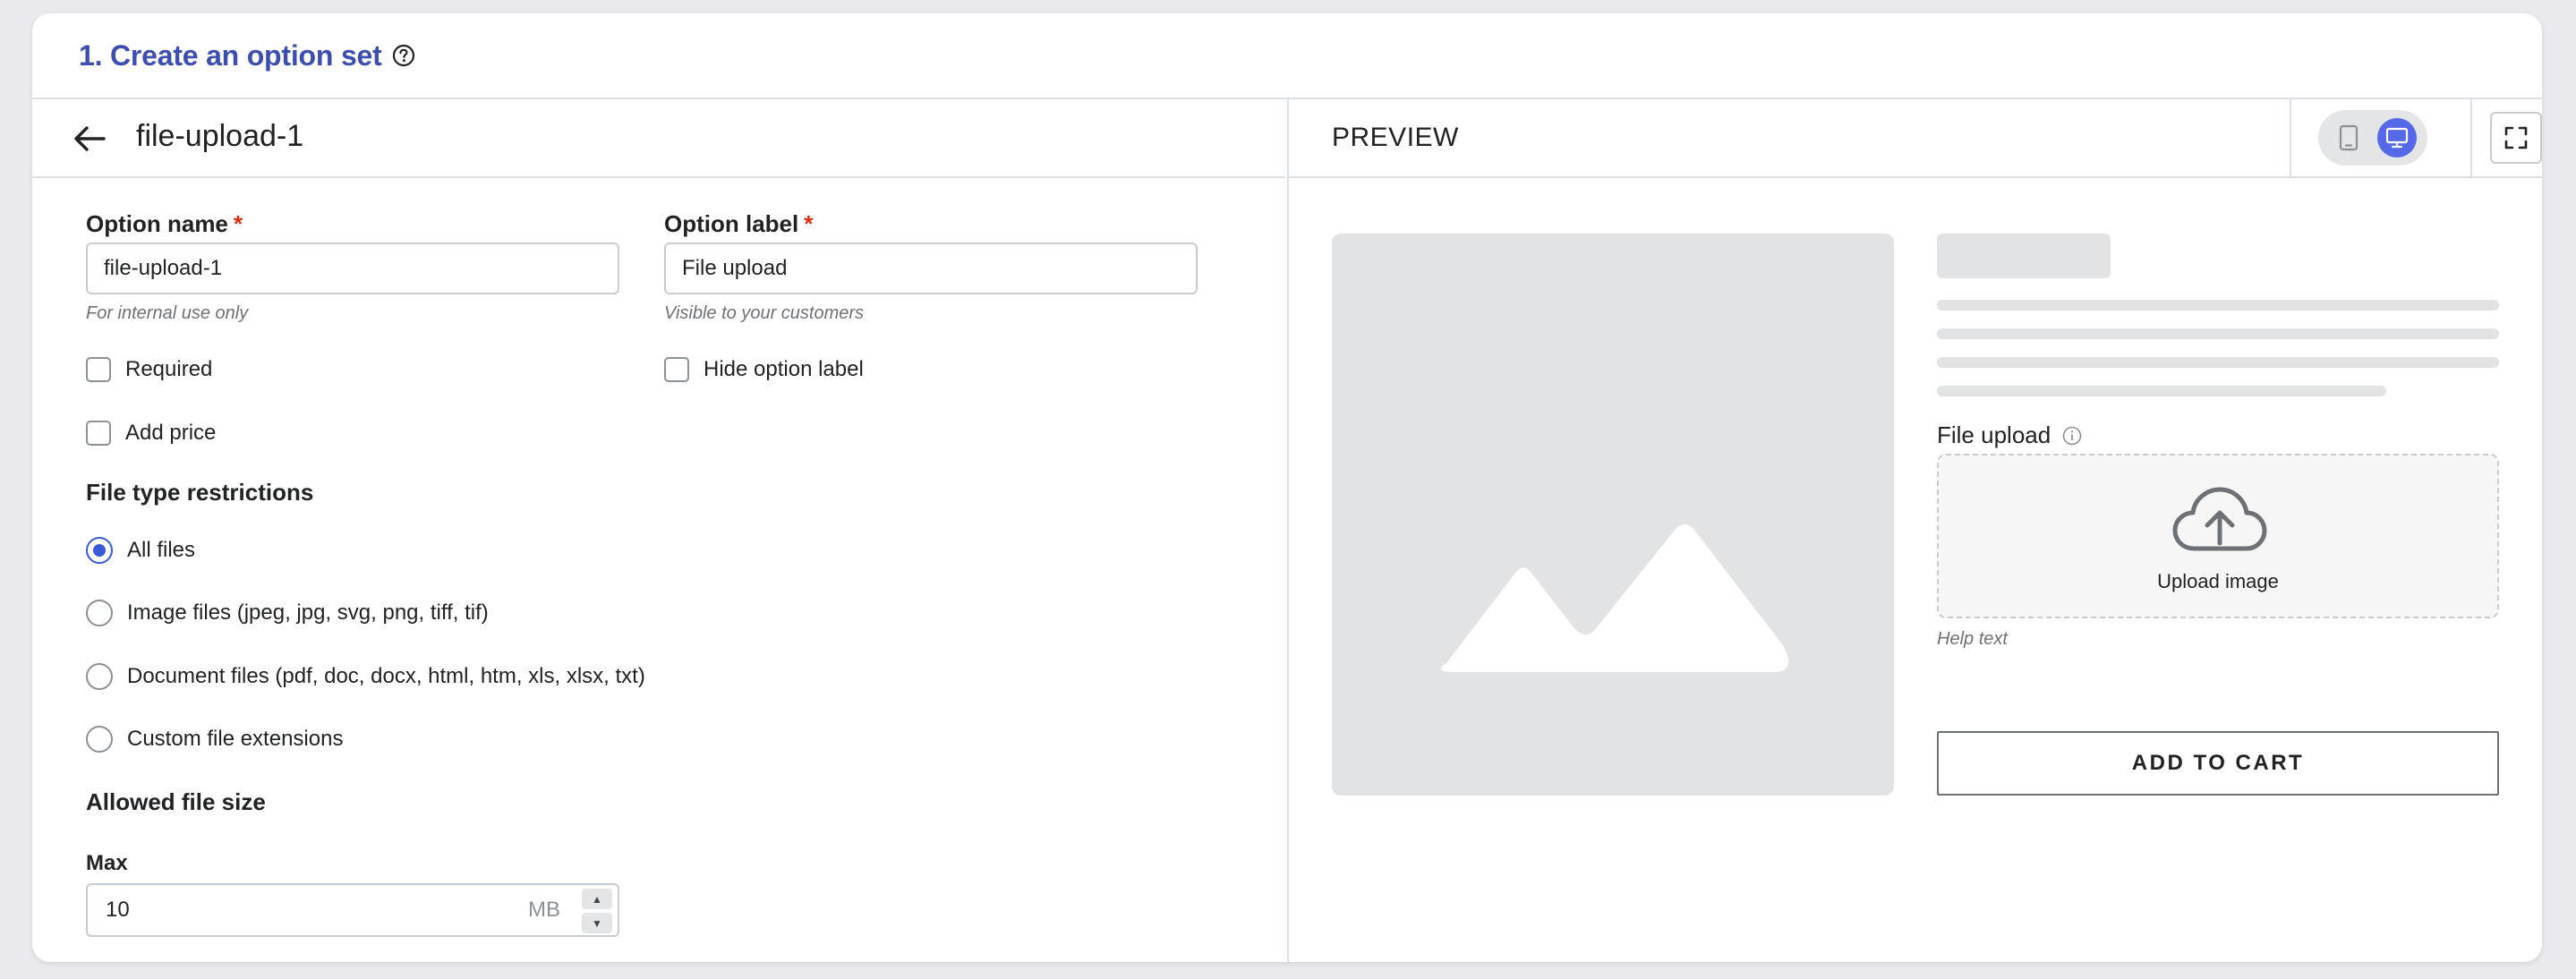 The image size is (2576, 979). What do you see at coordinates (1915, 138) in the screenshot?
I see `preview-header: PREVIEW` at bounding box center [1915, 138].